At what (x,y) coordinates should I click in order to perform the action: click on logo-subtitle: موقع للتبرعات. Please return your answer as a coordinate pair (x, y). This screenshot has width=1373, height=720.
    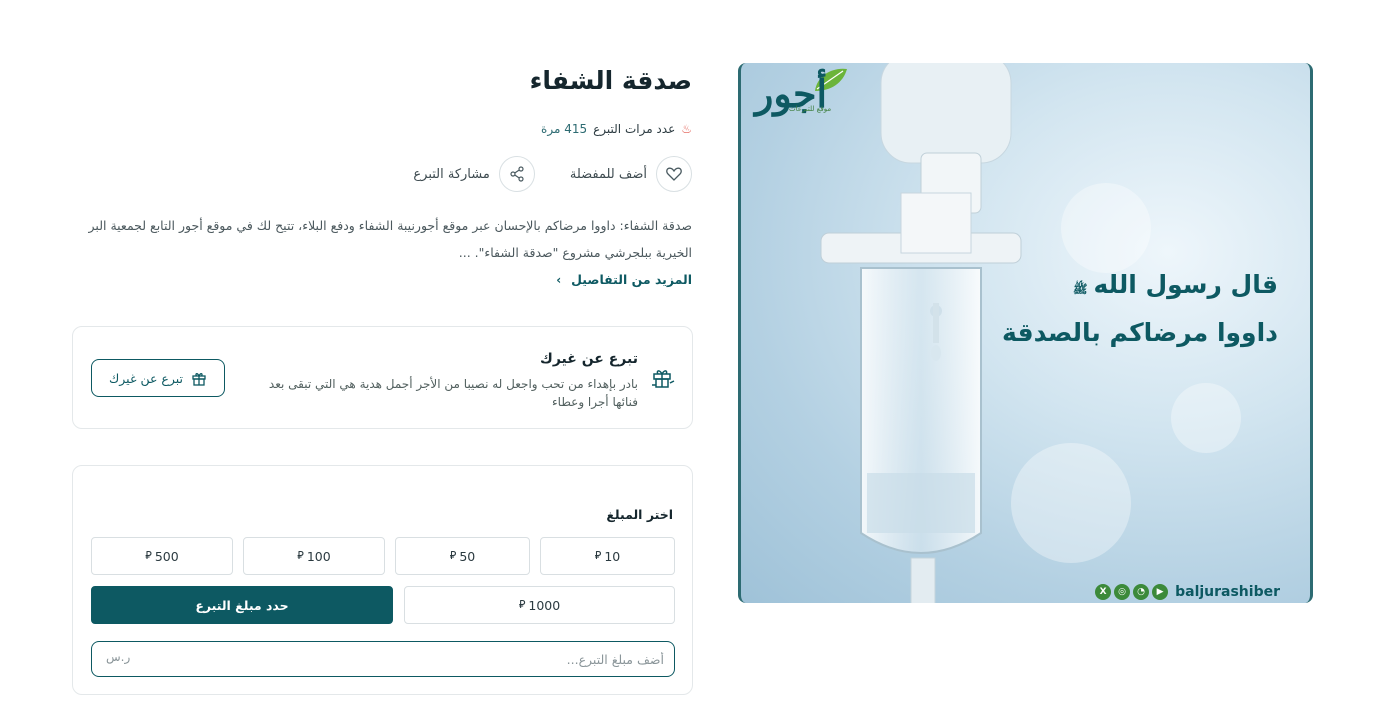
    Looking at the image, I should click on (810, 109).